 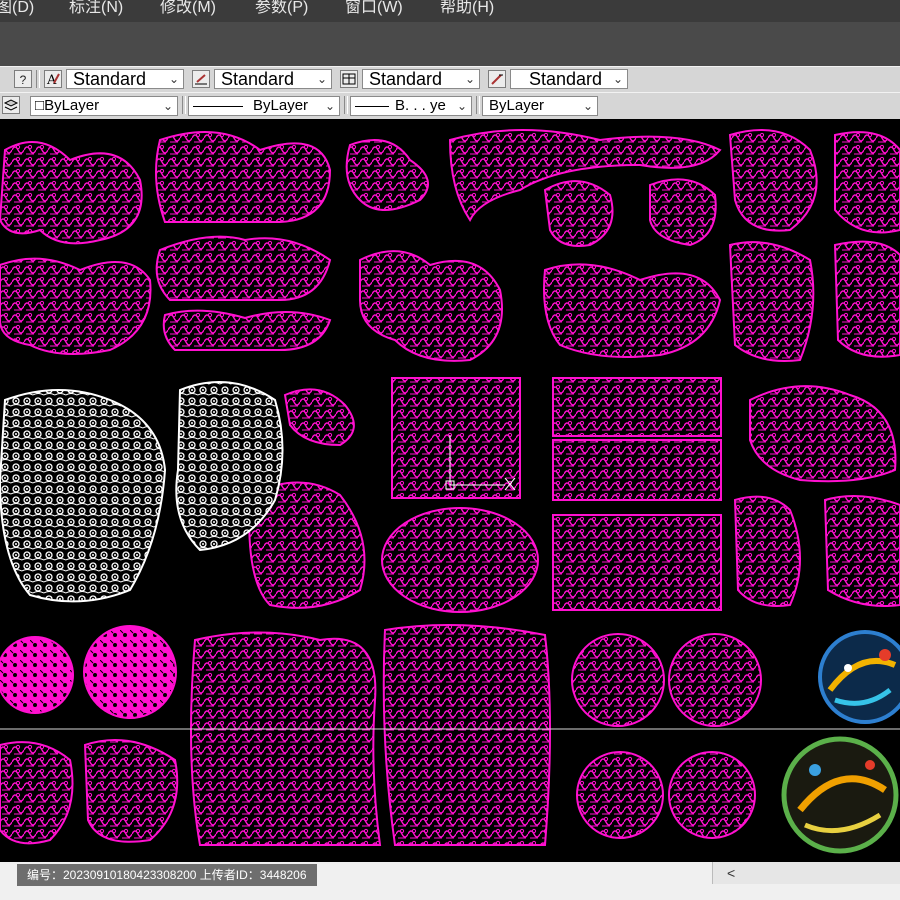 What do you see at coordinates (420, 105) in the screenshot?
I see `lineweight-value: B. . . ye` at bounding box center [420, 105].